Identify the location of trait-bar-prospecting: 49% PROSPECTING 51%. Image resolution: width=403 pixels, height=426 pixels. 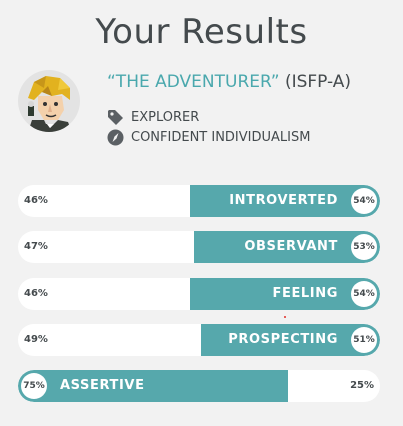
(199, 340).